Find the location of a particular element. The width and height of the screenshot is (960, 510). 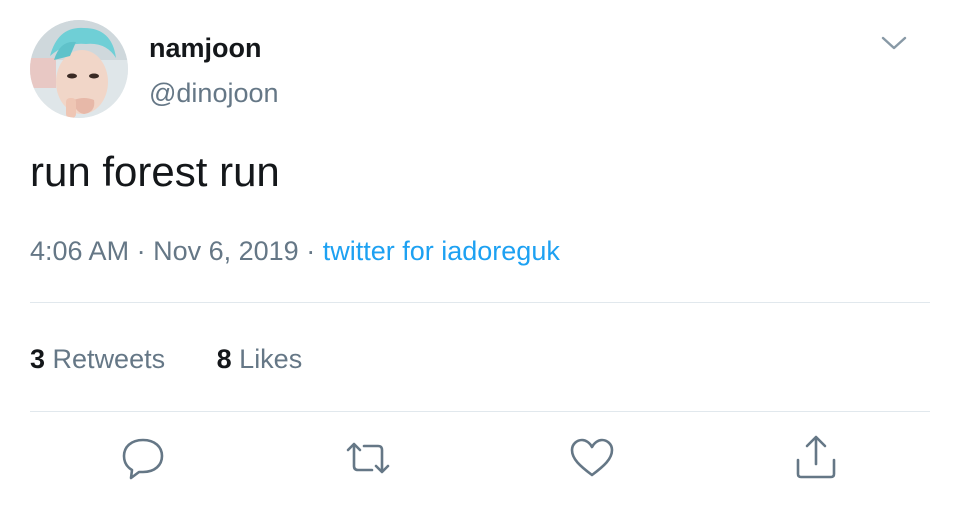

reply-icon is located at coordinates (143, 458).